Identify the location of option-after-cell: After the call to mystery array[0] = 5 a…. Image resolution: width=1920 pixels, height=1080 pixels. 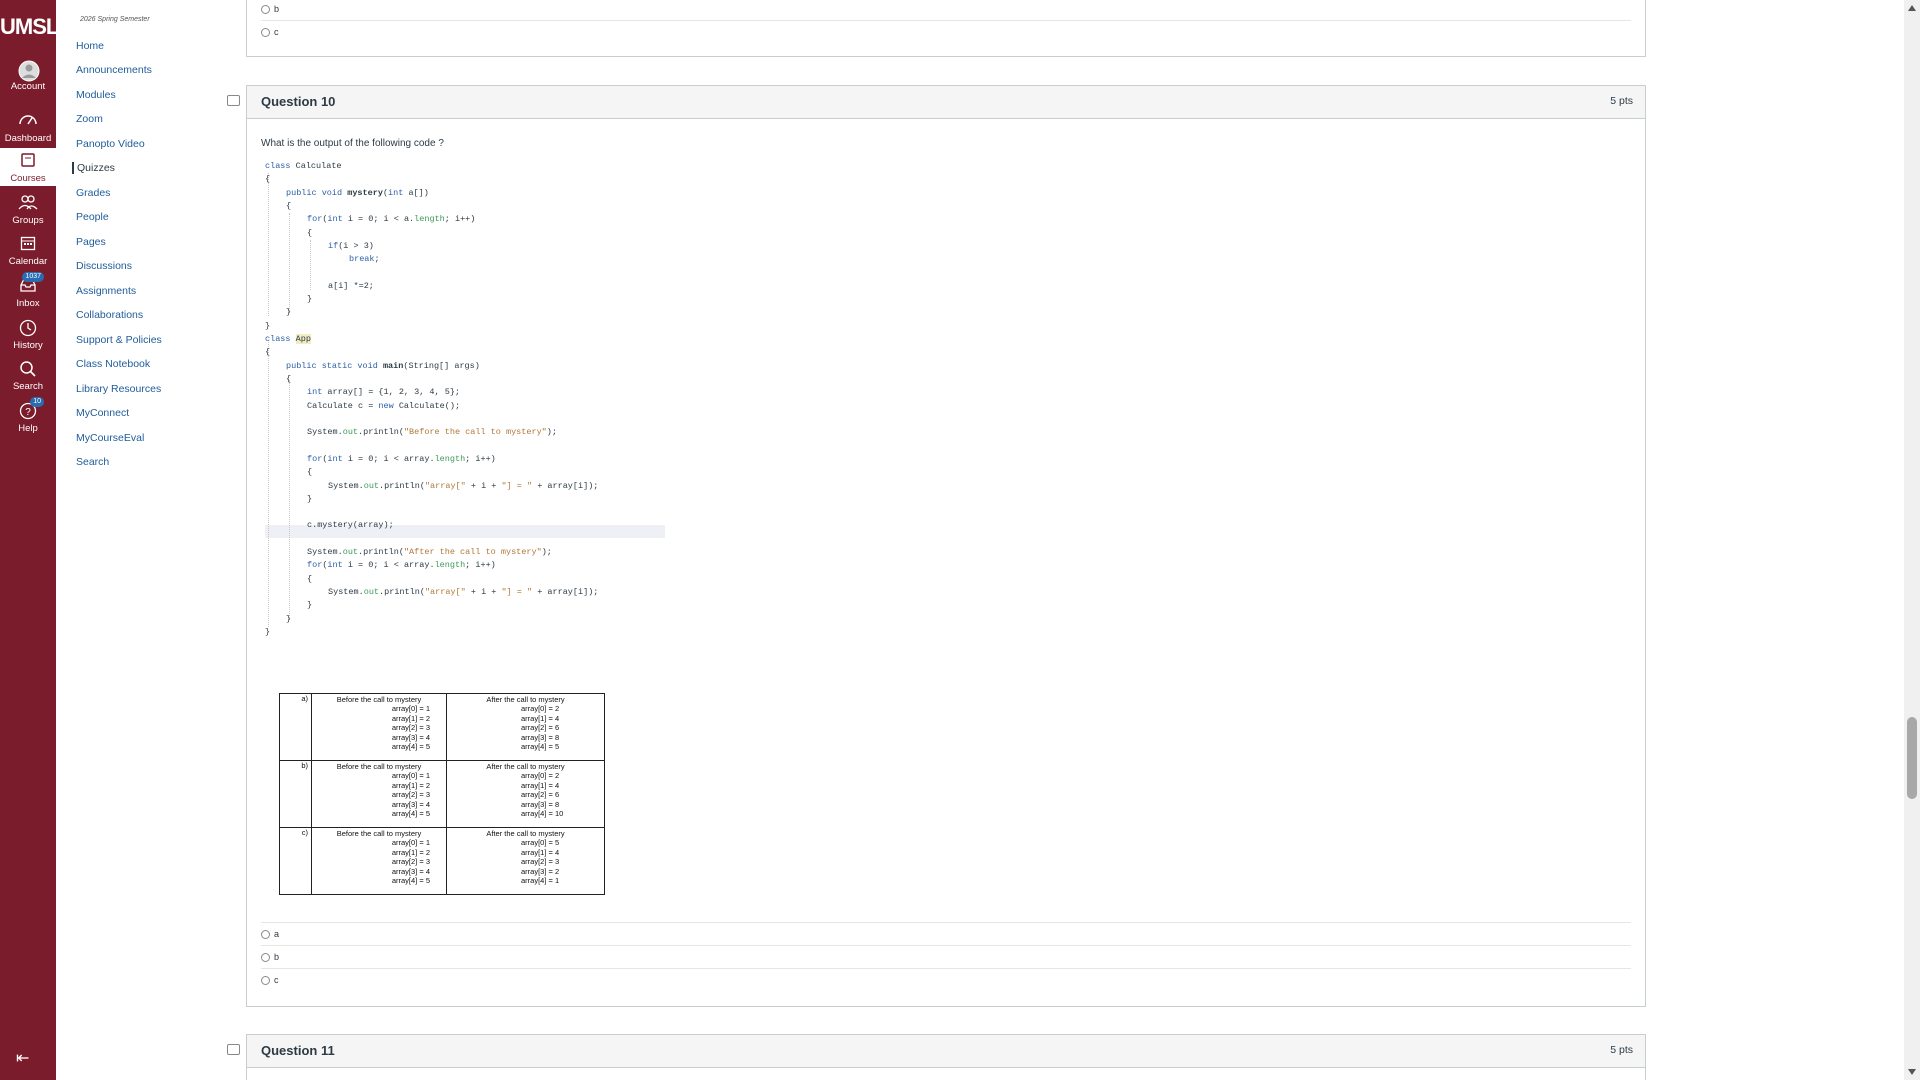
(525, 861).